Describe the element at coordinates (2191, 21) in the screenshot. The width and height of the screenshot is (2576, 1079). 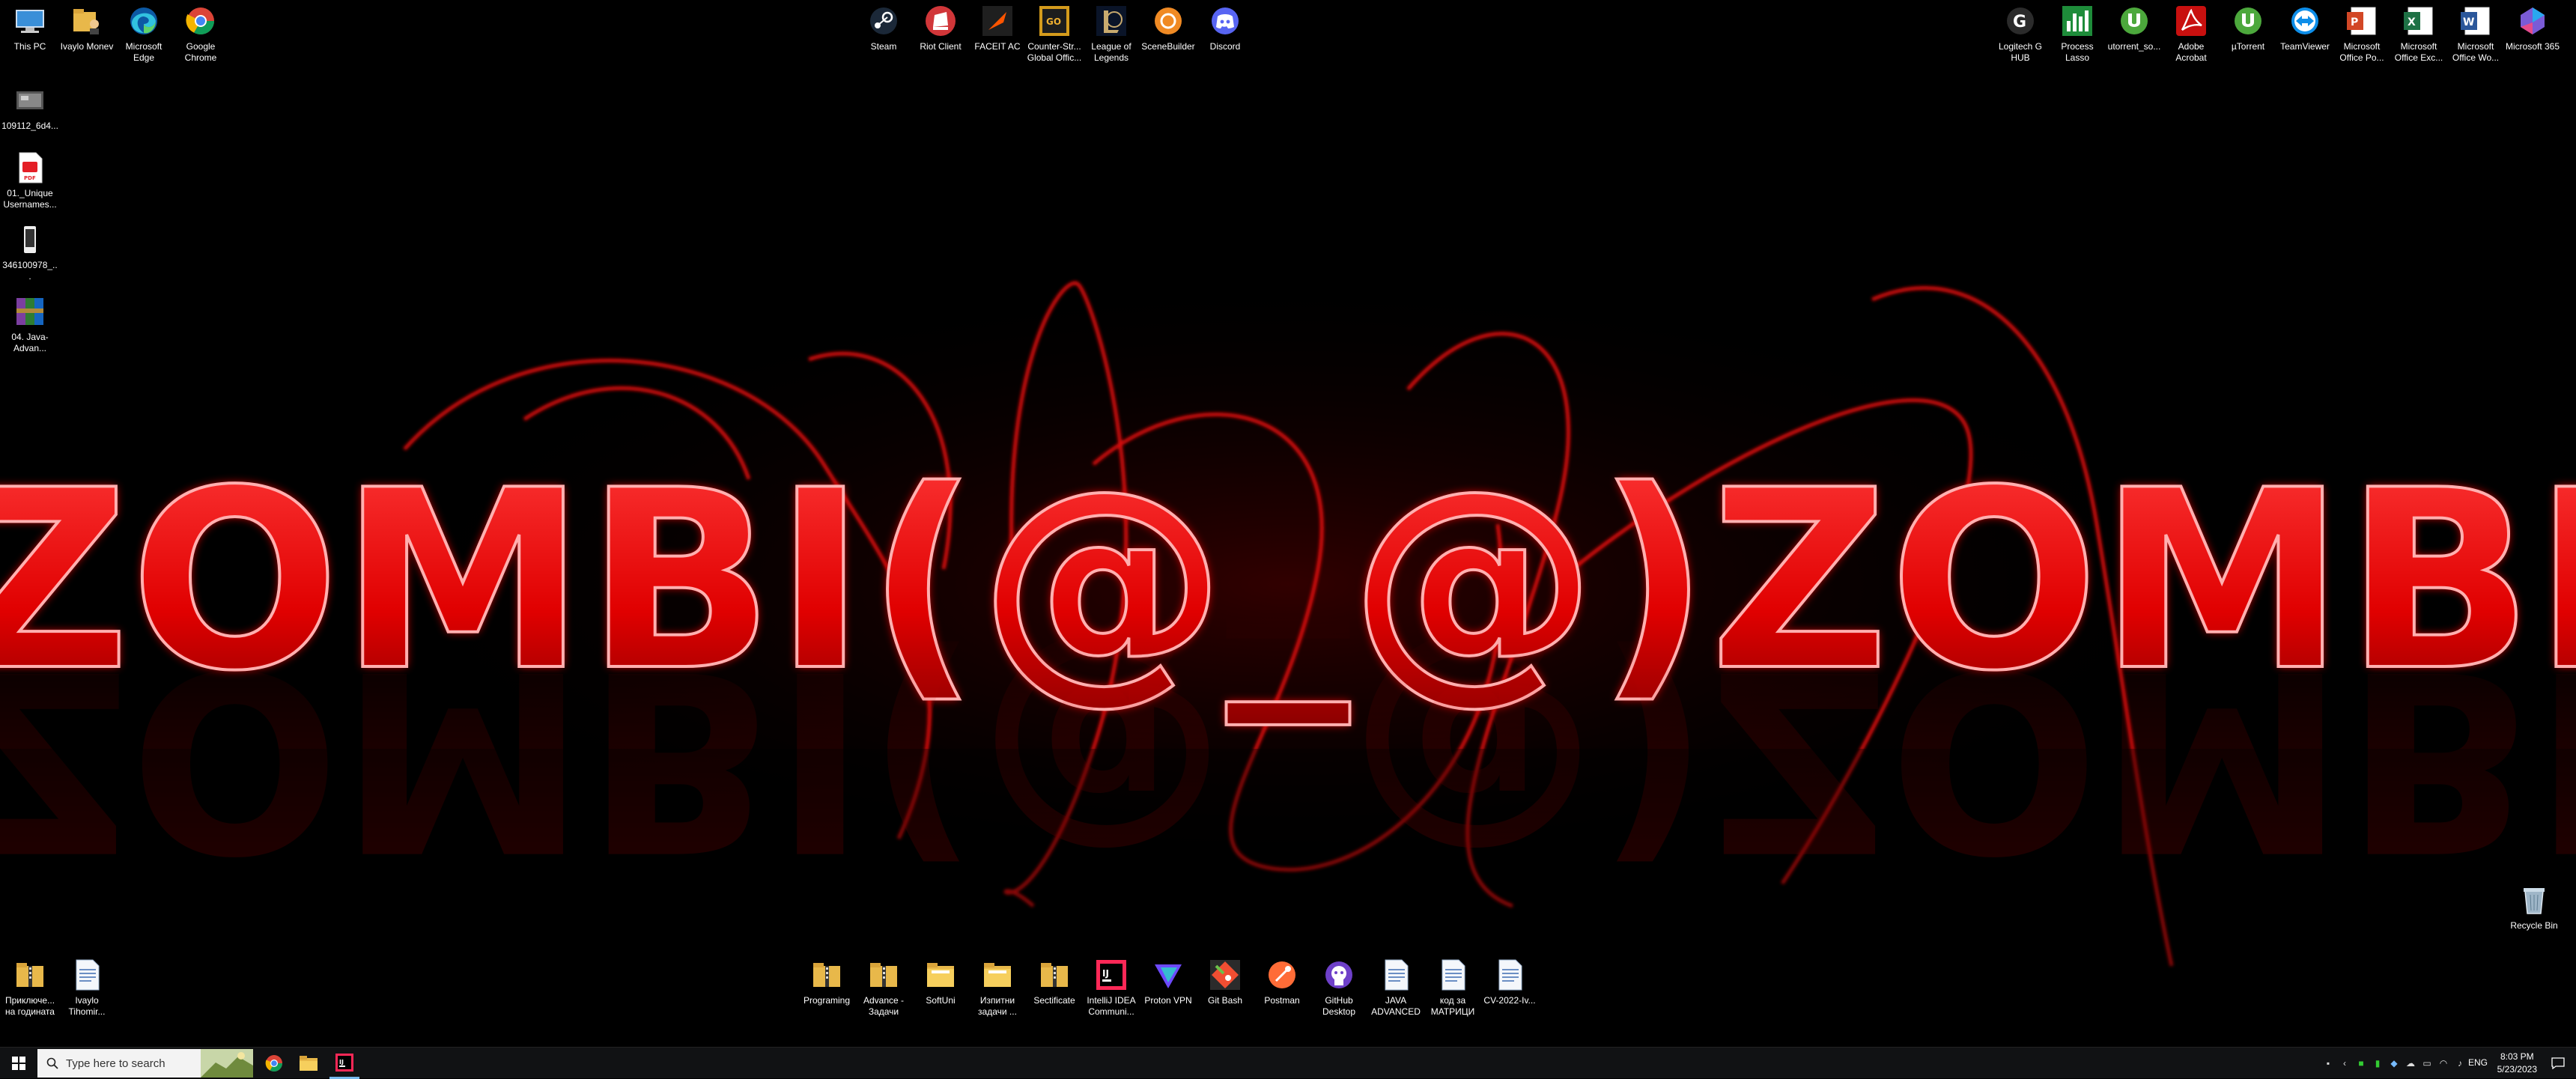
I see `acrobat-icon` at that location.